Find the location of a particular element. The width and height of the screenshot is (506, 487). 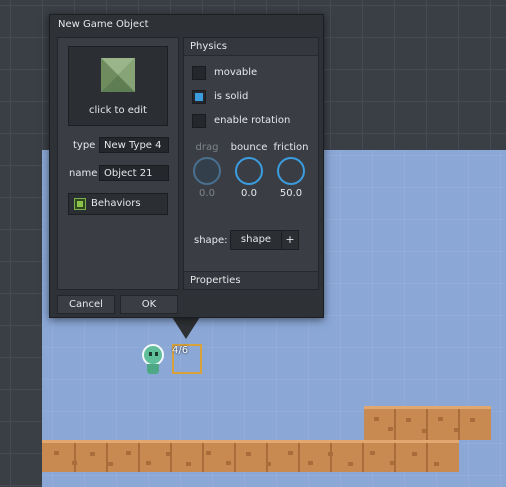

object-thumbnail: click to edit is located at coordinates (118, 86).